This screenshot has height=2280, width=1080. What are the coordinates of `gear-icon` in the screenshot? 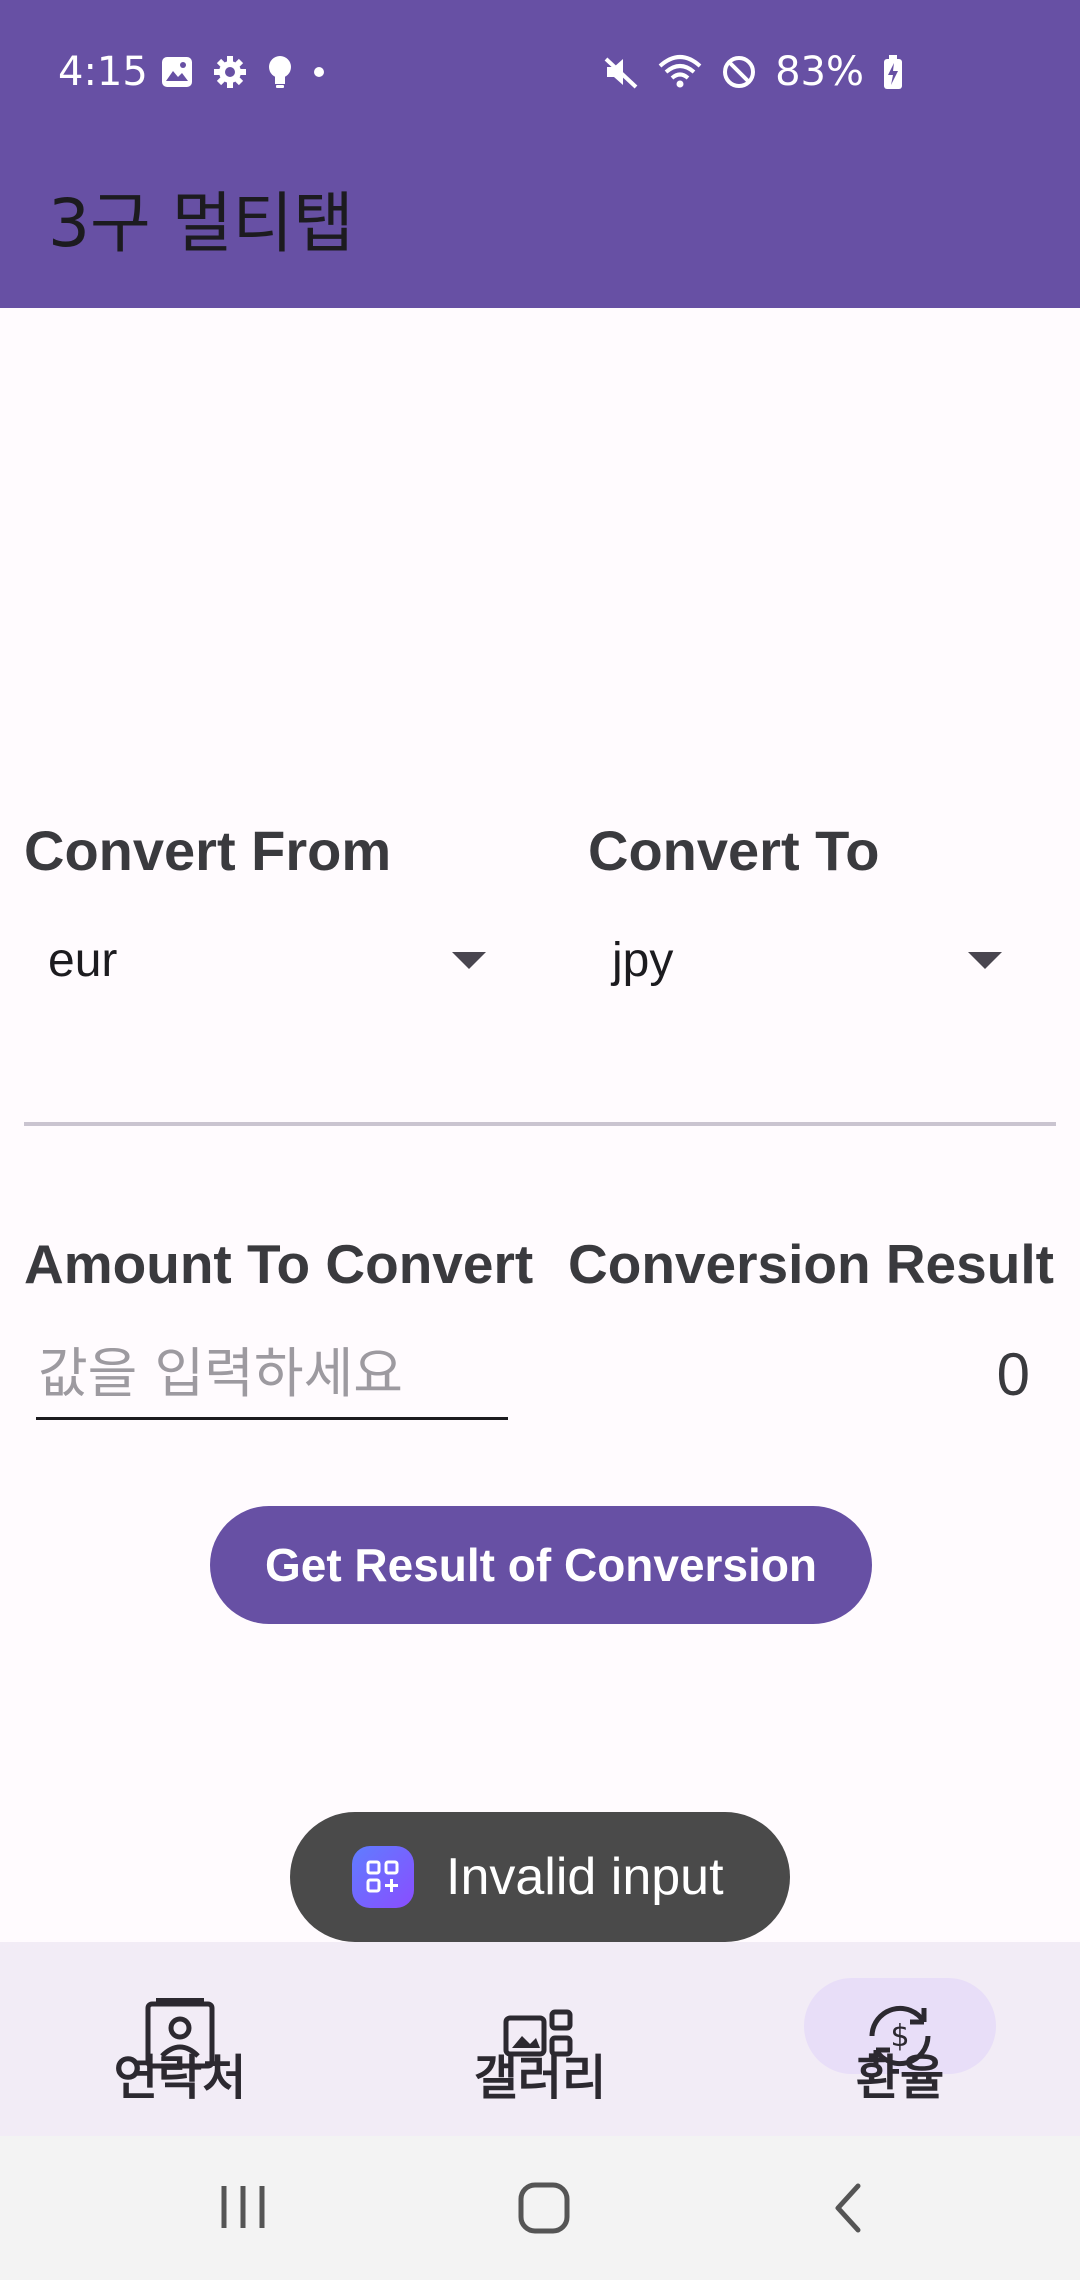 It's located at (230, 72).